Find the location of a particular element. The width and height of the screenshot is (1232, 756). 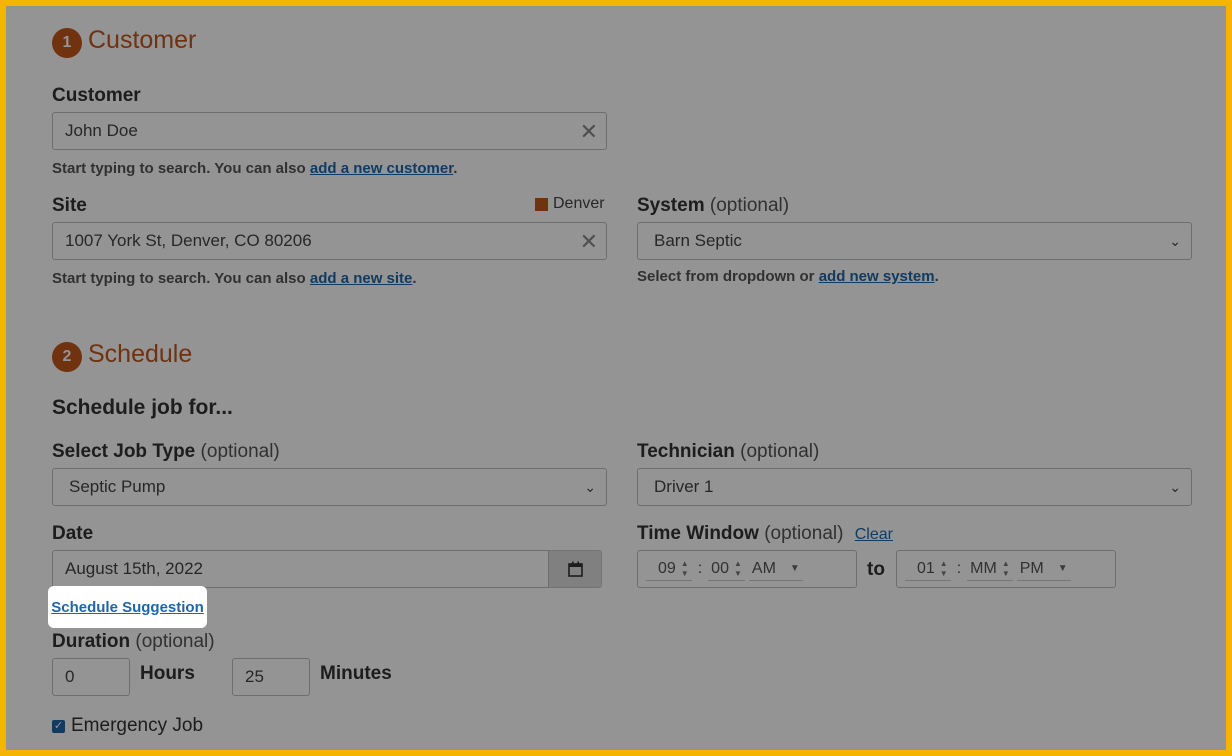

technician-label: Technician (optional) is located at coordinates (728, 452).